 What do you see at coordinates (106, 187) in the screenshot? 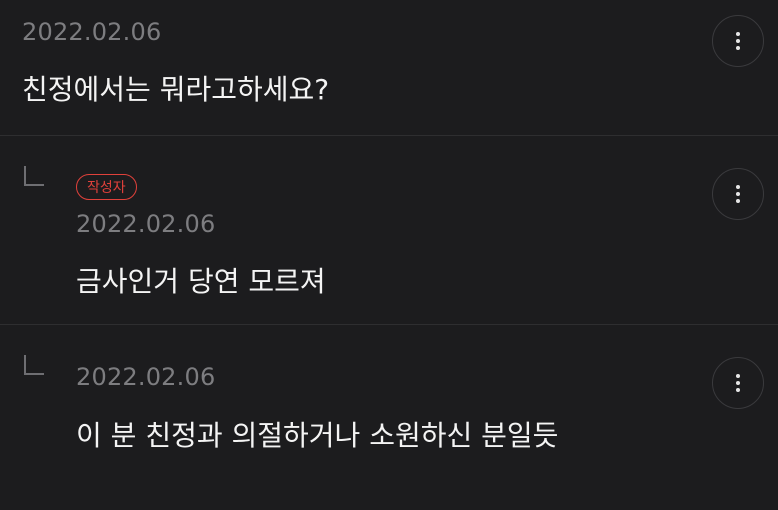
I see `author-badge: 작성자` at bounding box center [106, 187].